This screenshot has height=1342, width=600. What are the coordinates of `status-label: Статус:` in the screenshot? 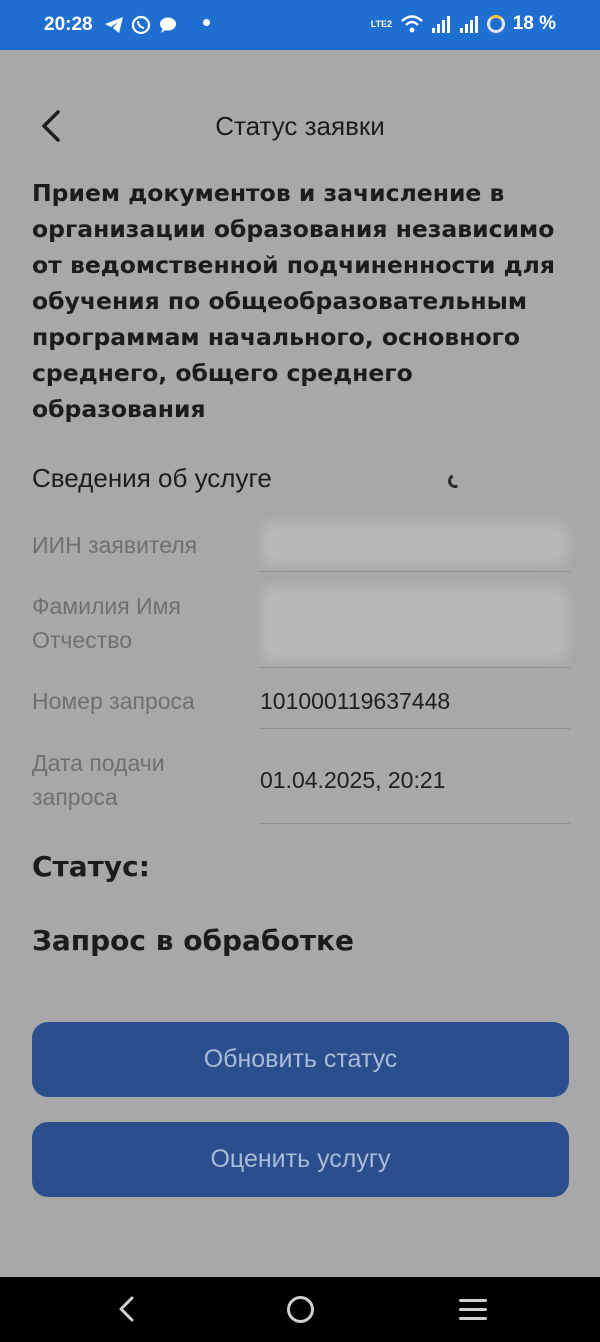 It's located at (91, 866).